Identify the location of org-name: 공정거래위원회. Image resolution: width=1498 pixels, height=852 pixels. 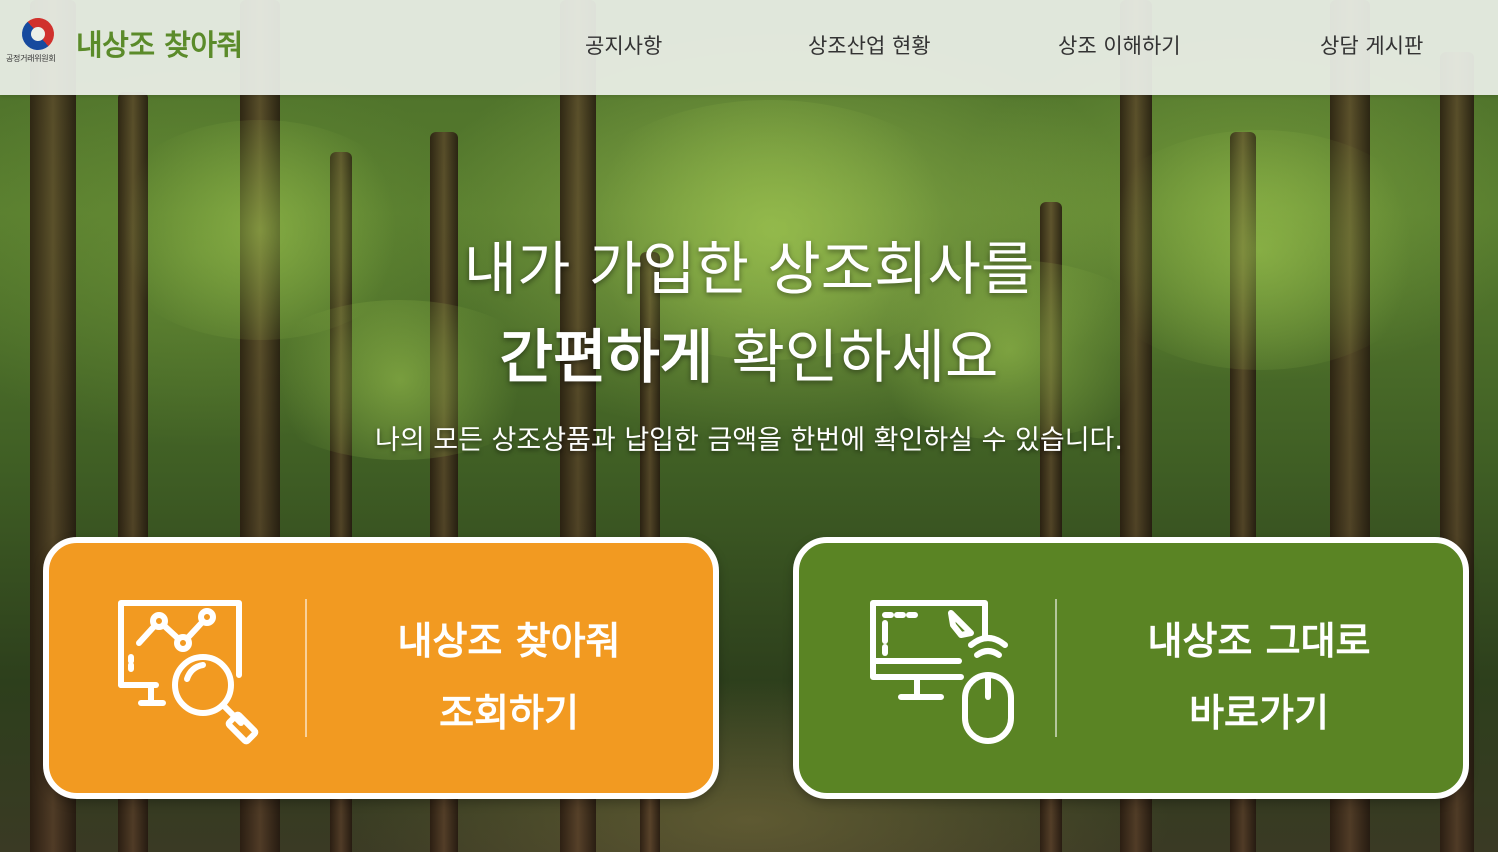
(31, 58).